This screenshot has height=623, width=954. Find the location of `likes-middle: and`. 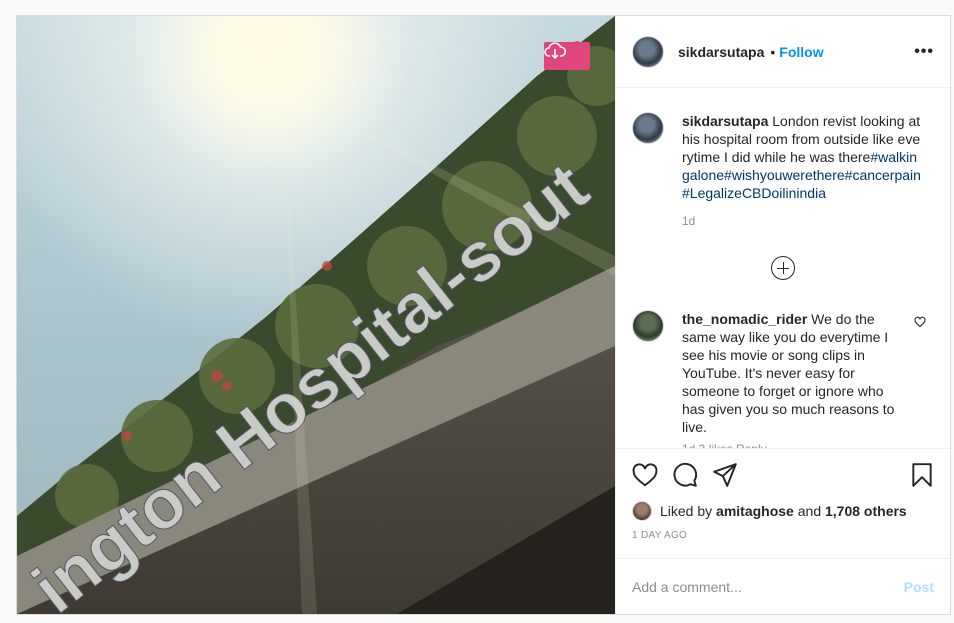

likes-middle: and is located at coordinates (809, 511).